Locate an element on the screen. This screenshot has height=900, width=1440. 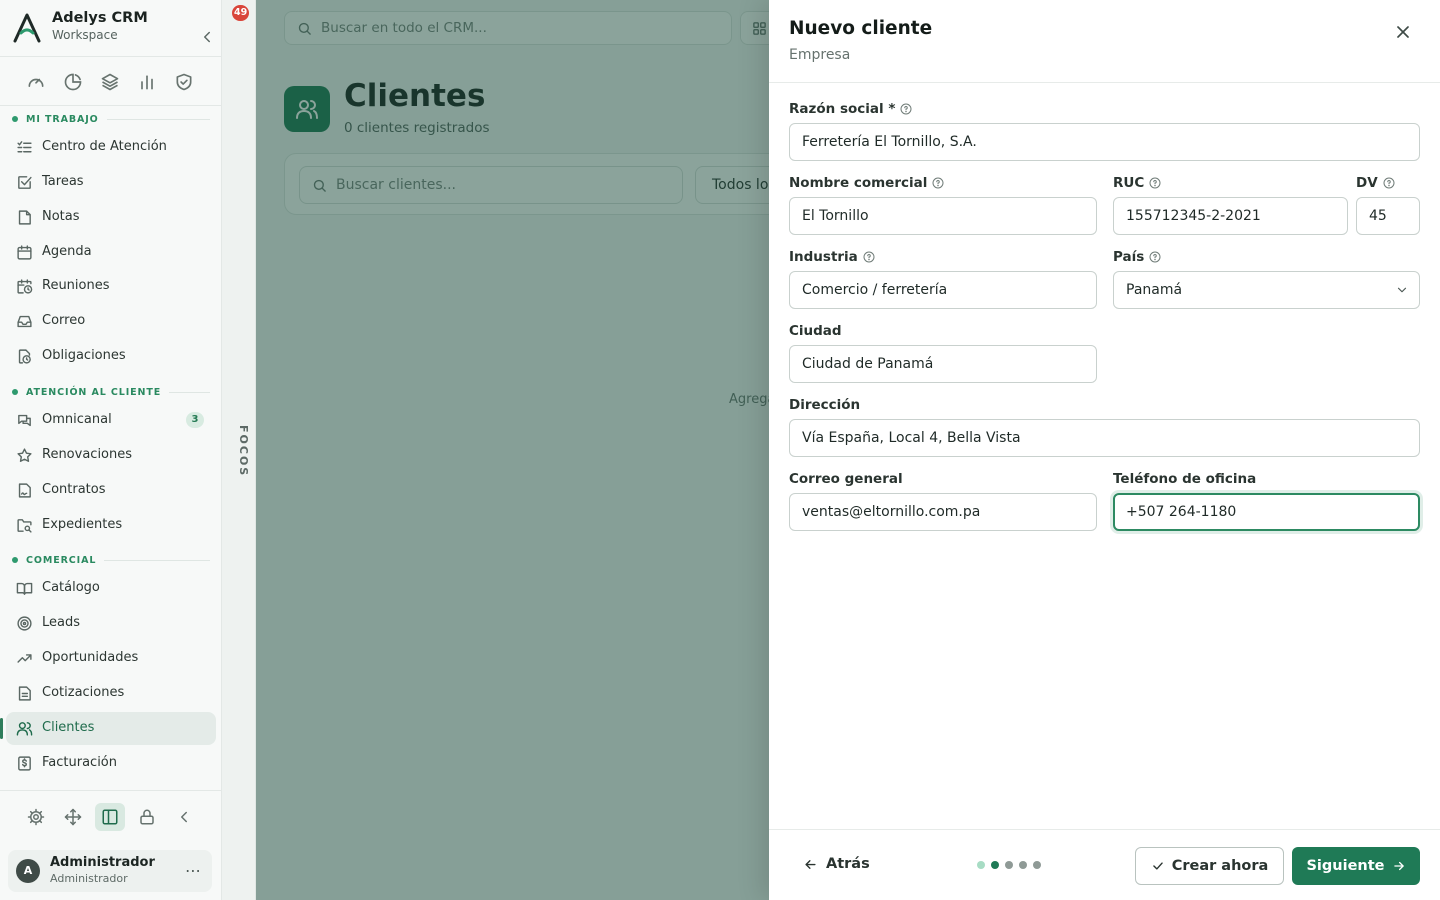
brand: Adelys CRM Workspace is located at coordinates (112, 28).